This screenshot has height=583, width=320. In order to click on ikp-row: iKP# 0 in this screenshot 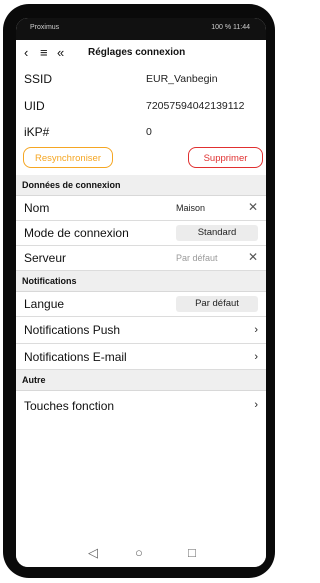, I will do `click(141, 131)`.